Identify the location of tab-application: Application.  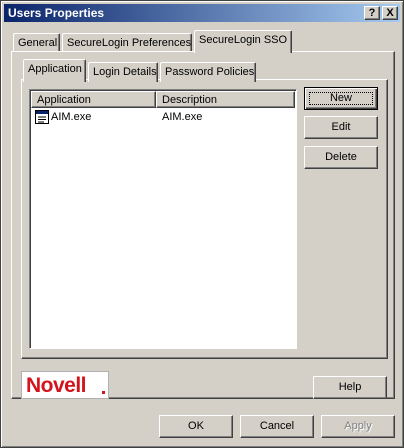
(54, 70).